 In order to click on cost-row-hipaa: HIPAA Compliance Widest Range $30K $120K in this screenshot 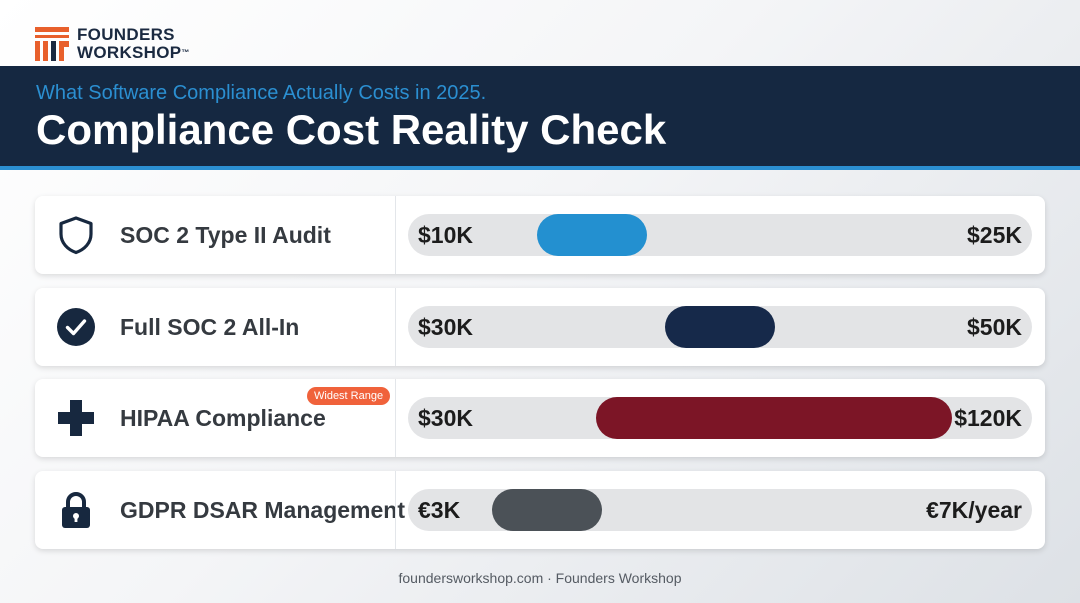, I will do `click(540, 418)`.